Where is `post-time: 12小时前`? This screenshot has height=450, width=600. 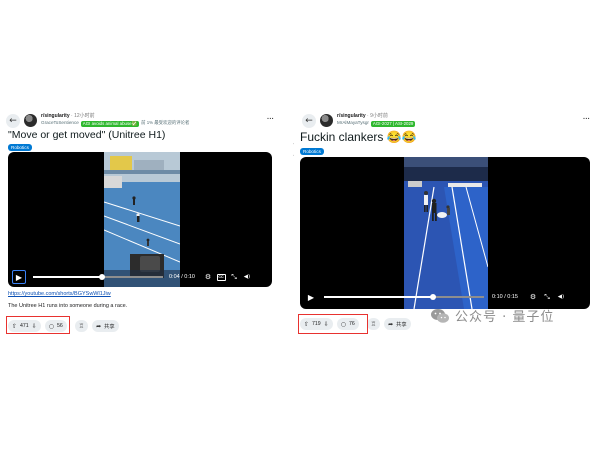 post-time: 12小时前 is located at coordinates (84, 116).